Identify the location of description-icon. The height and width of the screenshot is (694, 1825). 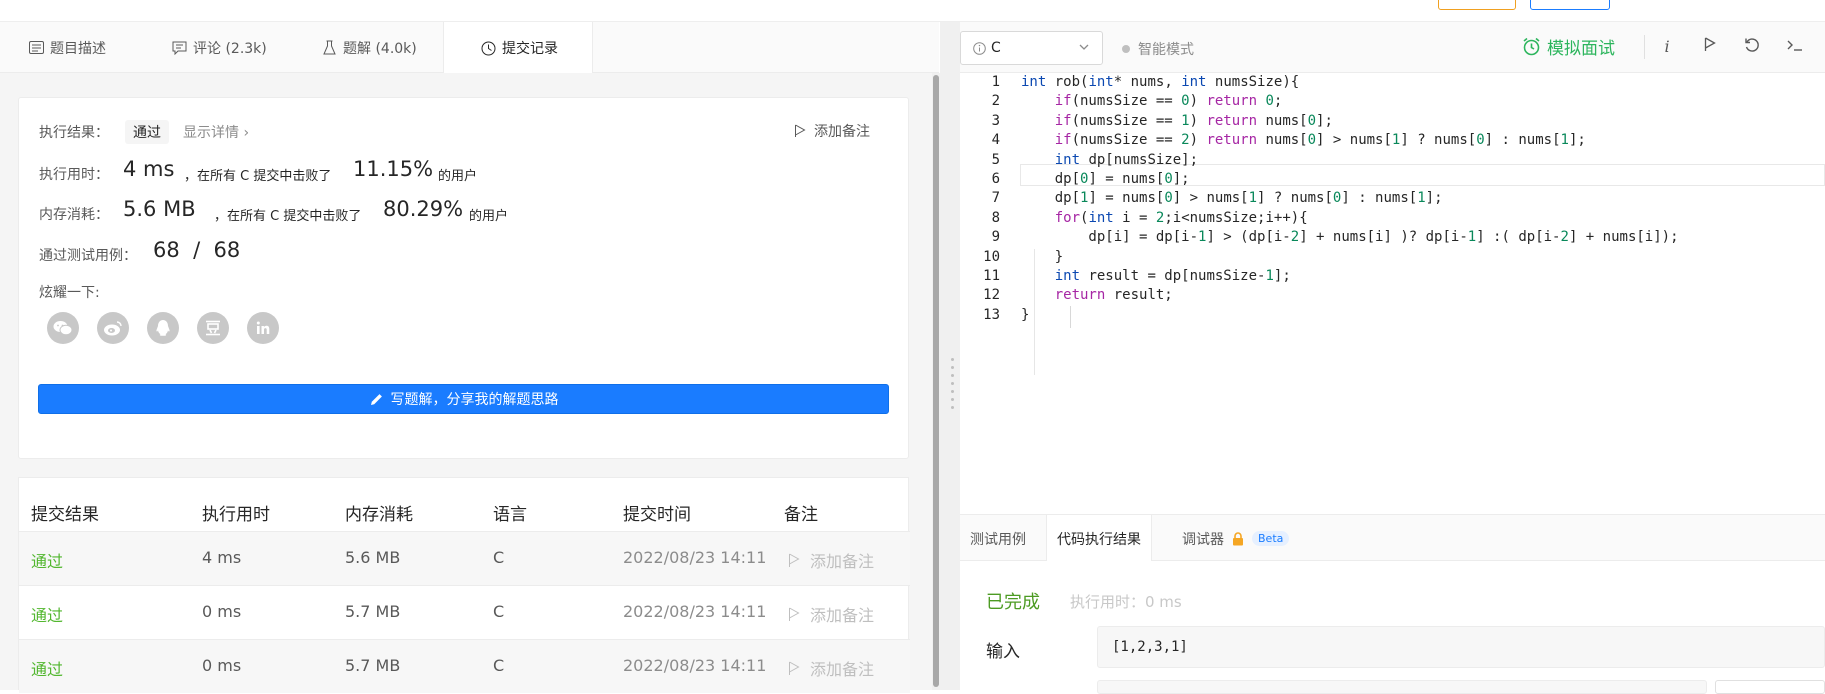
(36, 48).